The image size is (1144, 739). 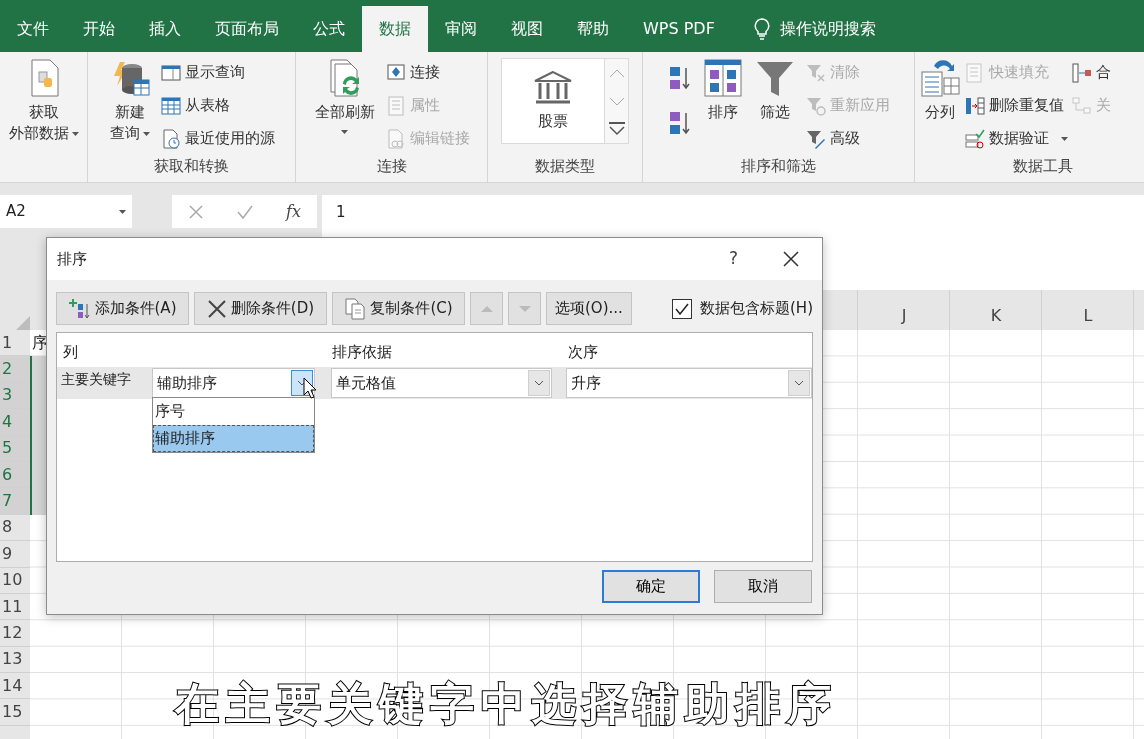 What do you see at coordinates (778, 166) in the screenshot?
I see `group-label: 排序和筛选` at bounding box center [778, 166].